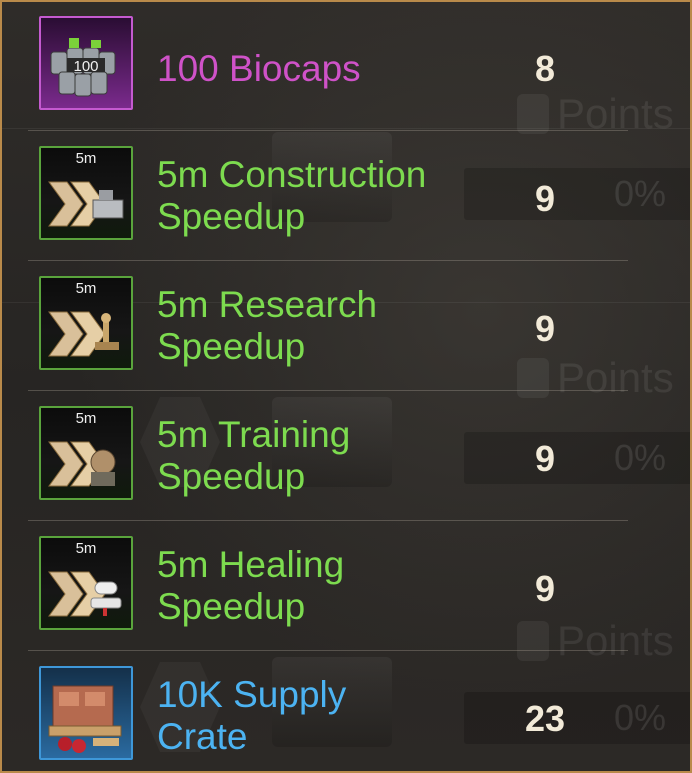 The width and height of the screenshot is (692, 773). Describe the element at coordinates (86, 453) in the screenshot. I see `training-speedup-icon: 5m` at that location.